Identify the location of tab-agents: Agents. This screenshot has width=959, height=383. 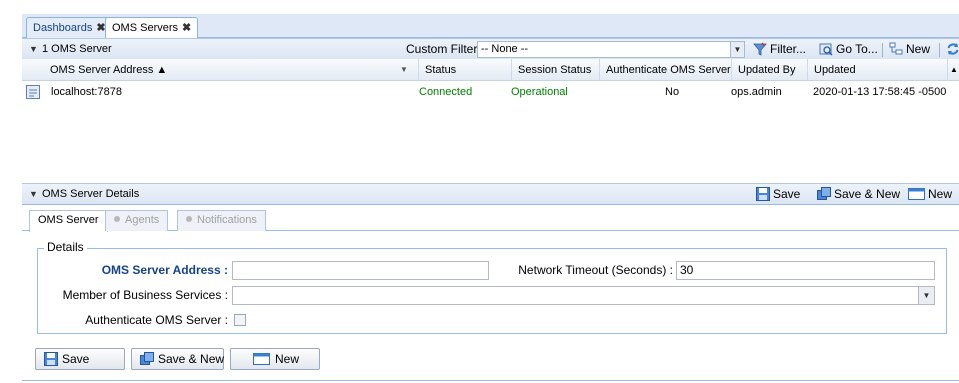
(137, 220).